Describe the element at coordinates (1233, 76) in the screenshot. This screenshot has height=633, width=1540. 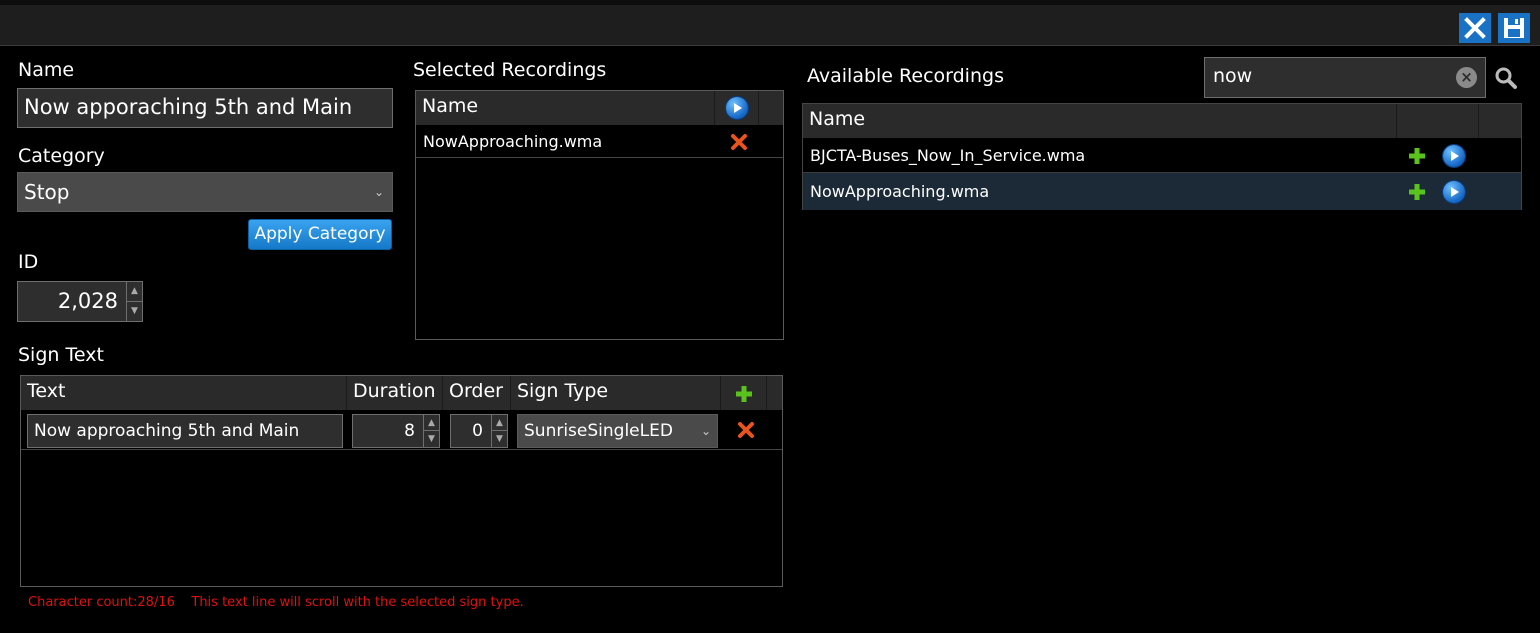
I see `search-value: now` at that location.